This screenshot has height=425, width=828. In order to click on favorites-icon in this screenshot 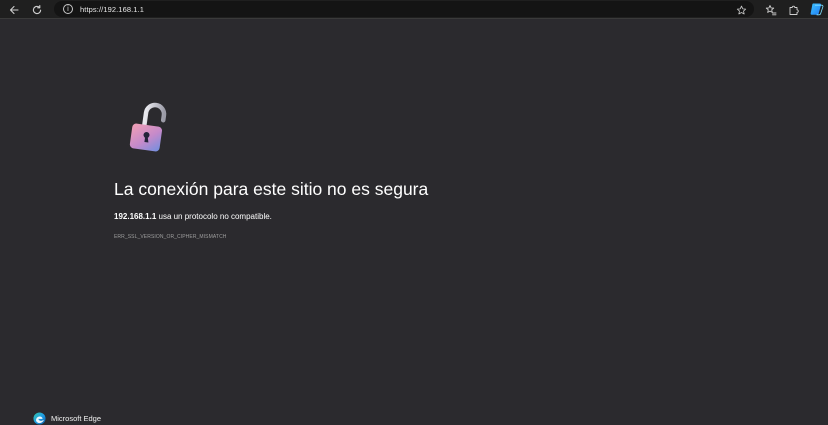, I will do `click(771, 9)`.